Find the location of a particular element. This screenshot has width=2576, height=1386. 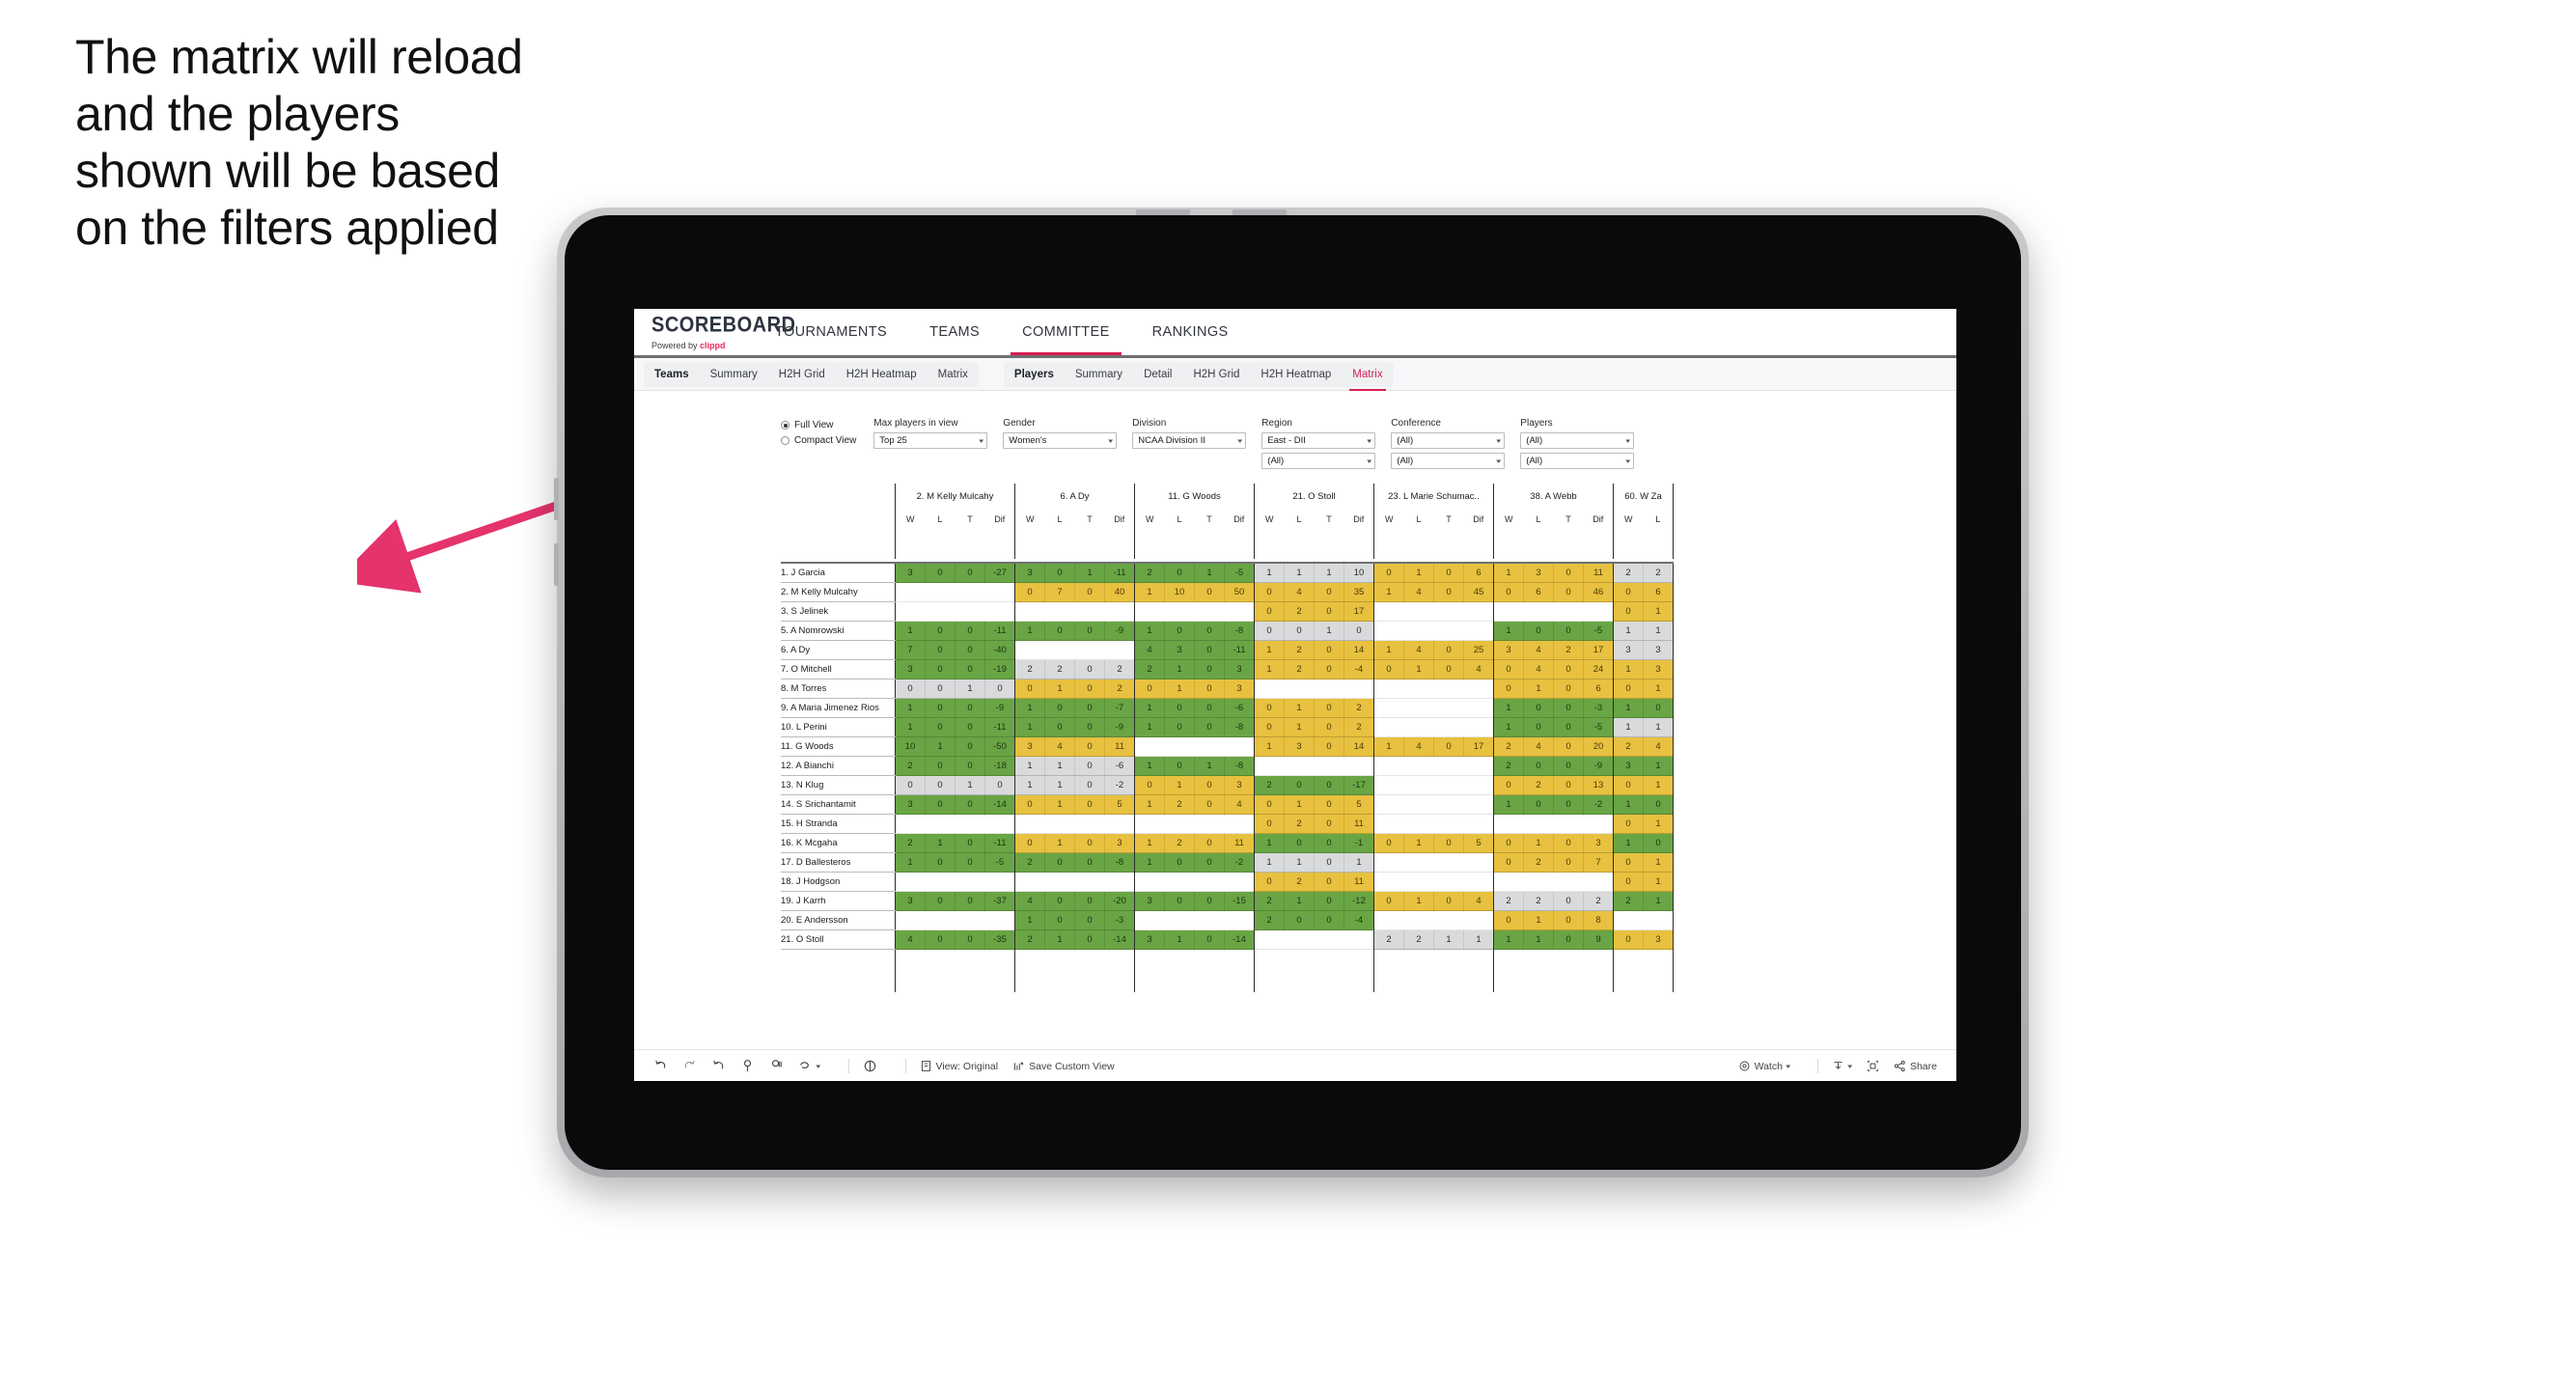

matrix-sub-header: Dif is located at coordinates (1478, 519).